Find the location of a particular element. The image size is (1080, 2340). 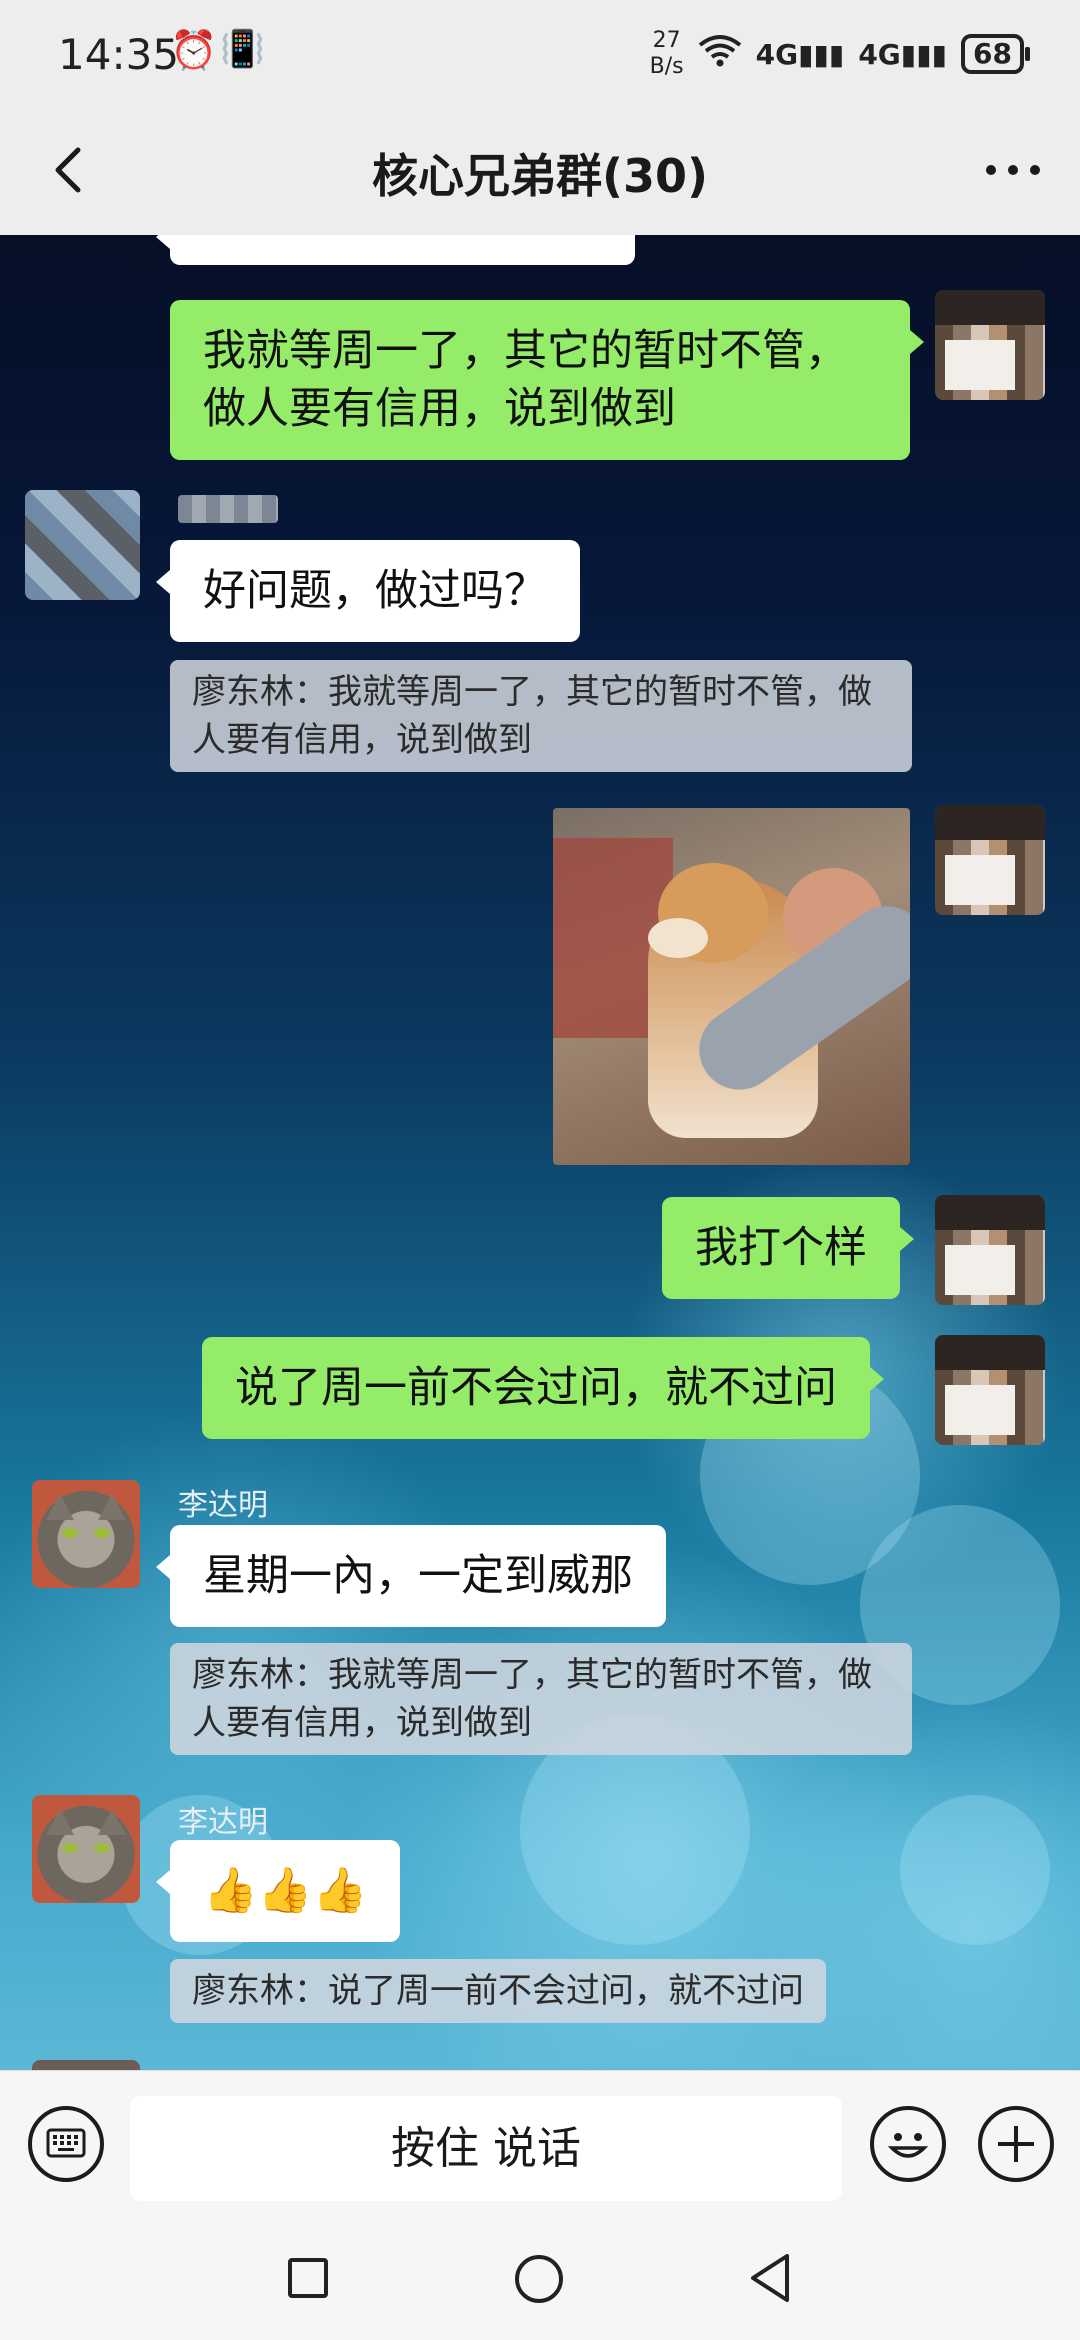

alarm-icon: ⏰ is located at coordinates (194, 50).